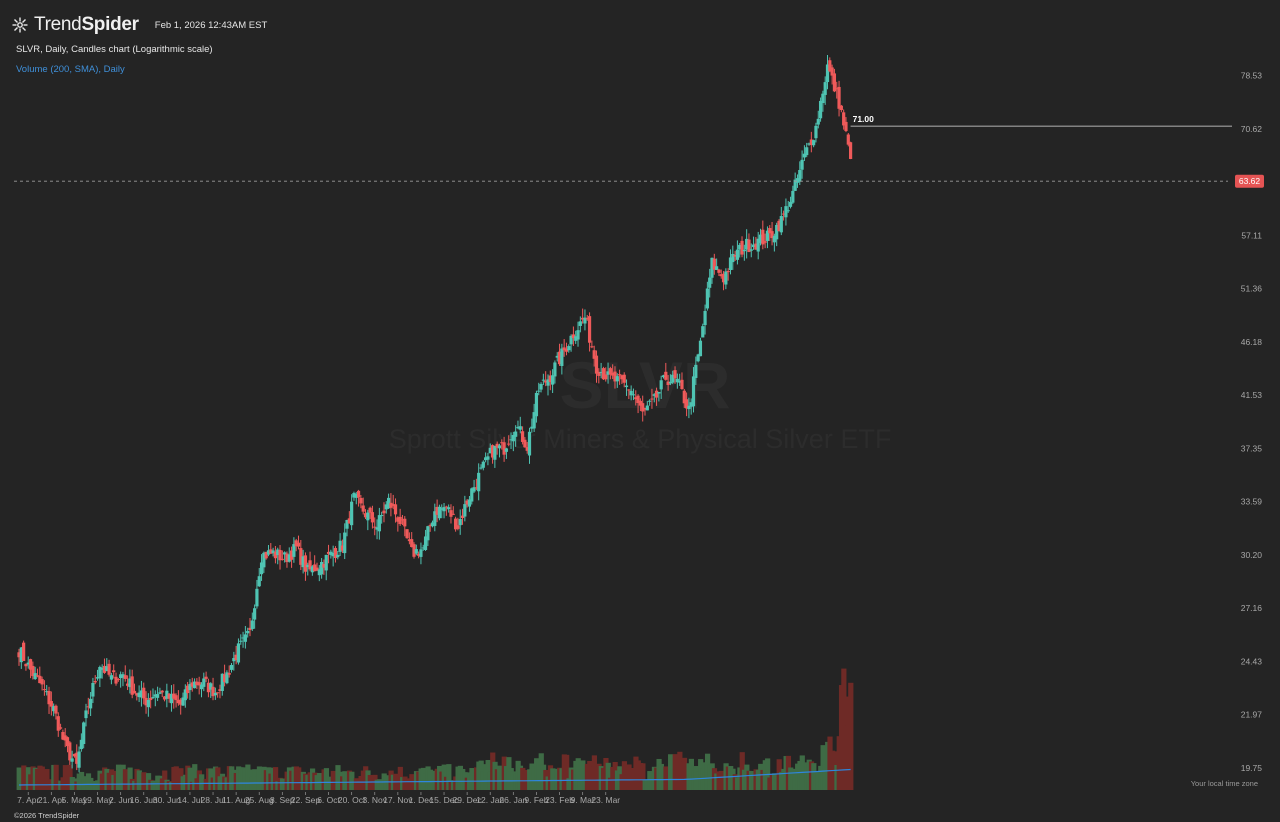  Describe the element at coordinates (1251, 235) in the screenshot. I see `y-tick-label: 57.11` at that location.